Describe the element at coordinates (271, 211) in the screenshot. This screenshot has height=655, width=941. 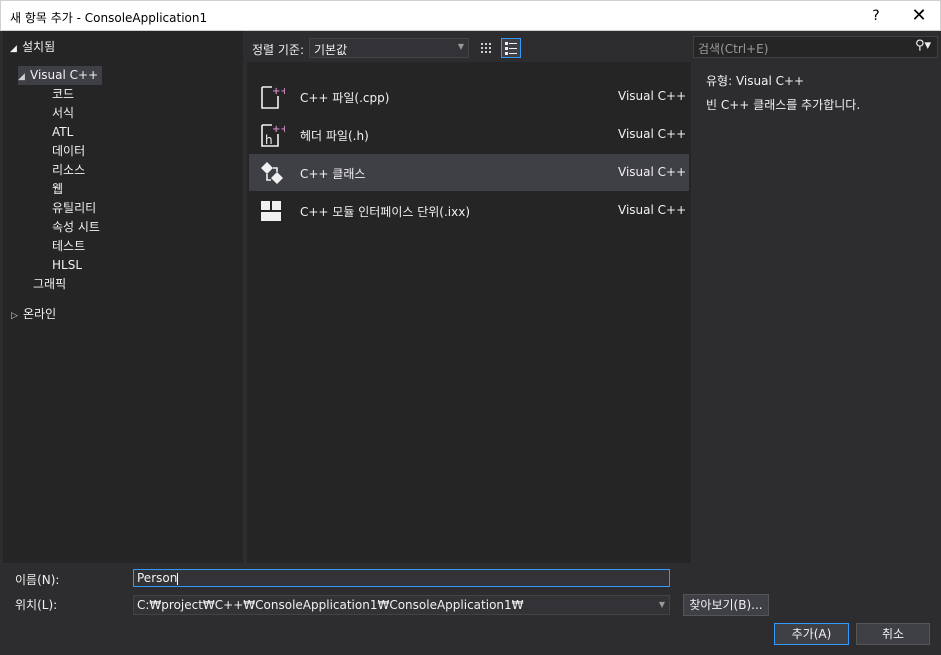
I see `module-interface-icon` at that location.